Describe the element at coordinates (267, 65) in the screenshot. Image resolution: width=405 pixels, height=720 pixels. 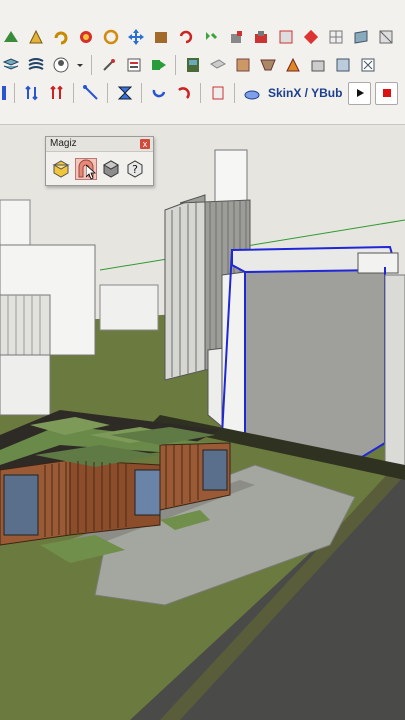
I see `fog-icon` at that location.